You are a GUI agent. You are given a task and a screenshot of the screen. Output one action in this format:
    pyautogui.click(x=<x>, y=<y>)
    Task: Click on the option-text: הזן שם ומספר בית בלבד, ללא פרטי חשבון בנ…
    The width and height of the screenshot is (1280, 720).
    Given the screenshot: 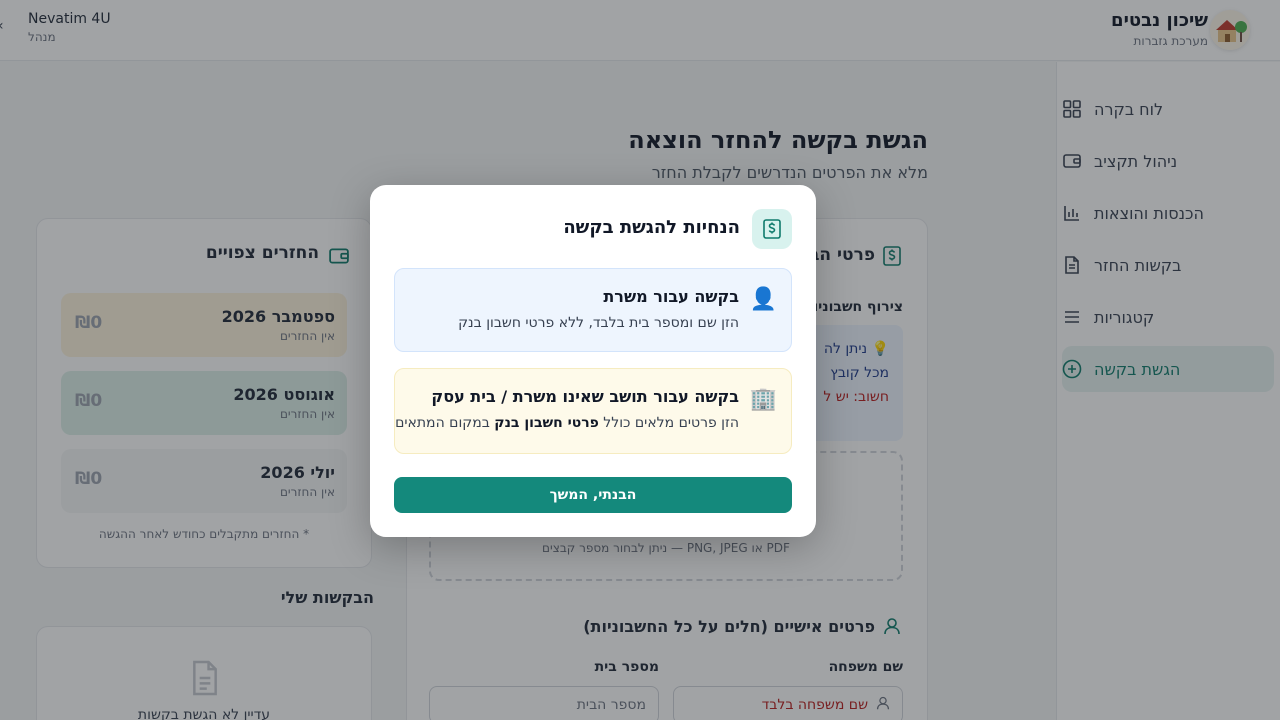 What is the action you would take?
    pyautogui.click(x=598, y=323)
    